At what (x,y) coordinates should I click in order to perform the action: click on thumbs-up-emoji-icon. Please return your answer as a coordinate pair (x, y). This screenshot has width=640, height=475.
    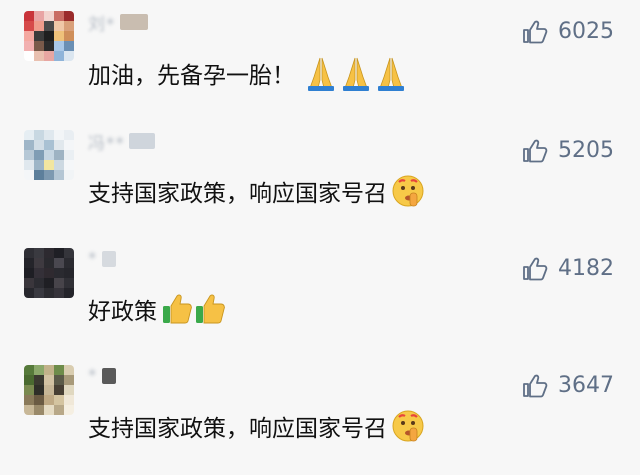
    Looking at the image, I should click on (194, 309).